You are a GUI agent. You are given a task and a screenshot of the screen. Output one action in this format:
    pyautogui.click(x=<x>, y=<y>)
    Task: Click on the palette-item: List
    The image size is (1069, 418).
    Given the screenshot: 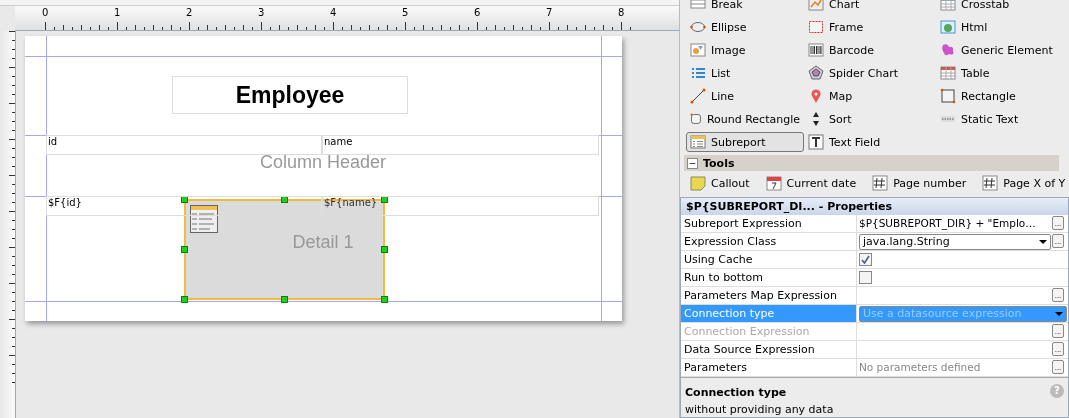 What is the action you would take?
    pyautogui.click(x=745, y=73)
    